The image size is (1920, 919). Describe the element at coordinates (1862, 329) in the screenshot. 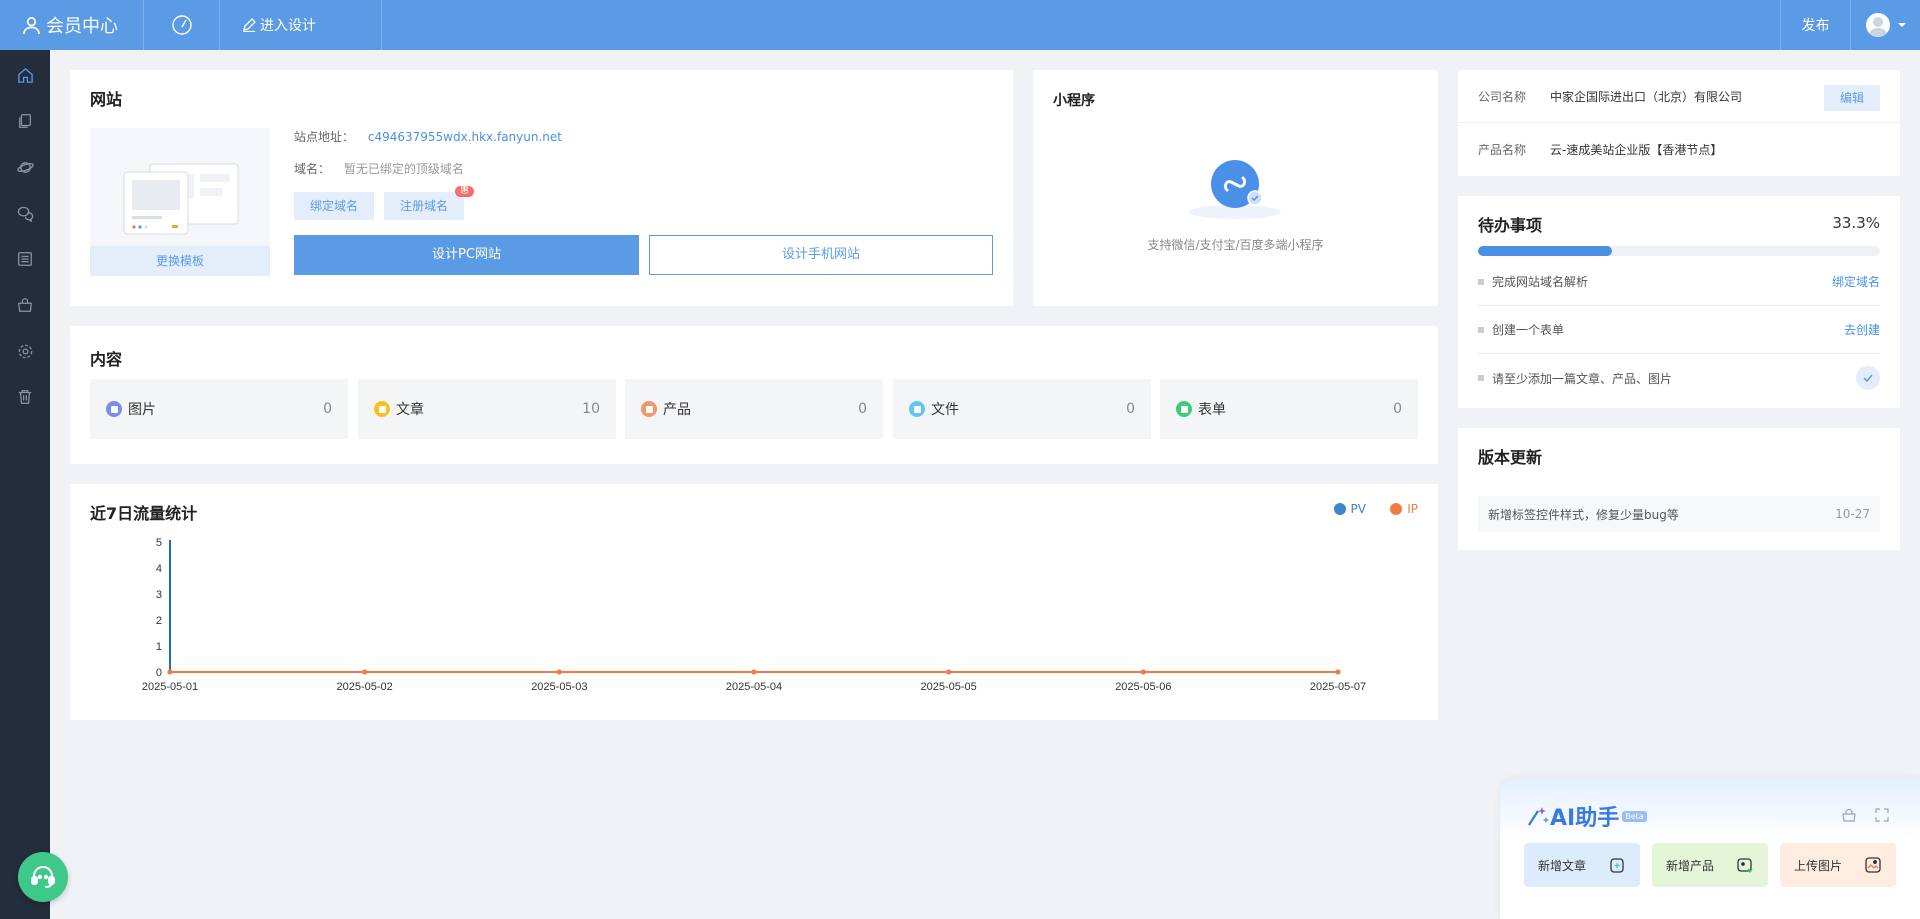

I see `create-form-link: 去创建` at that location.